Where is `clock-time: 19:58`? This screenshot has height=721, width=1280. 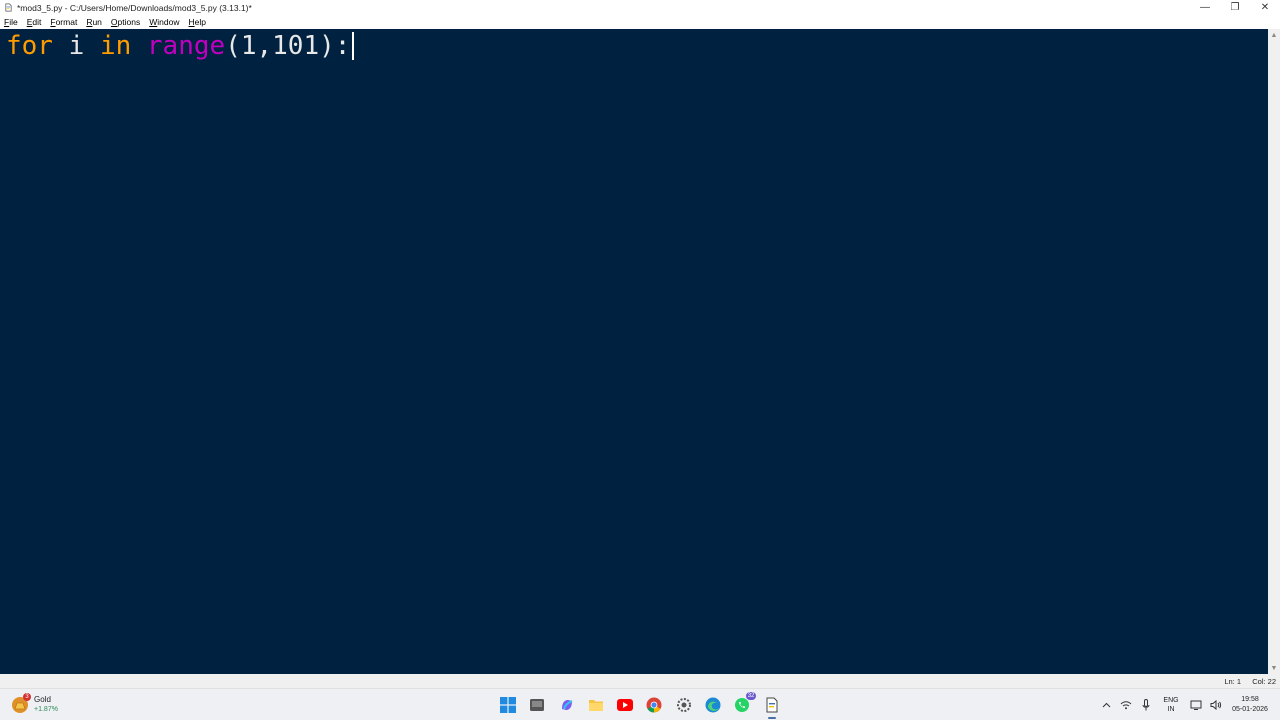
clock-time: 19:58 is located at coordinates (1250, 699).